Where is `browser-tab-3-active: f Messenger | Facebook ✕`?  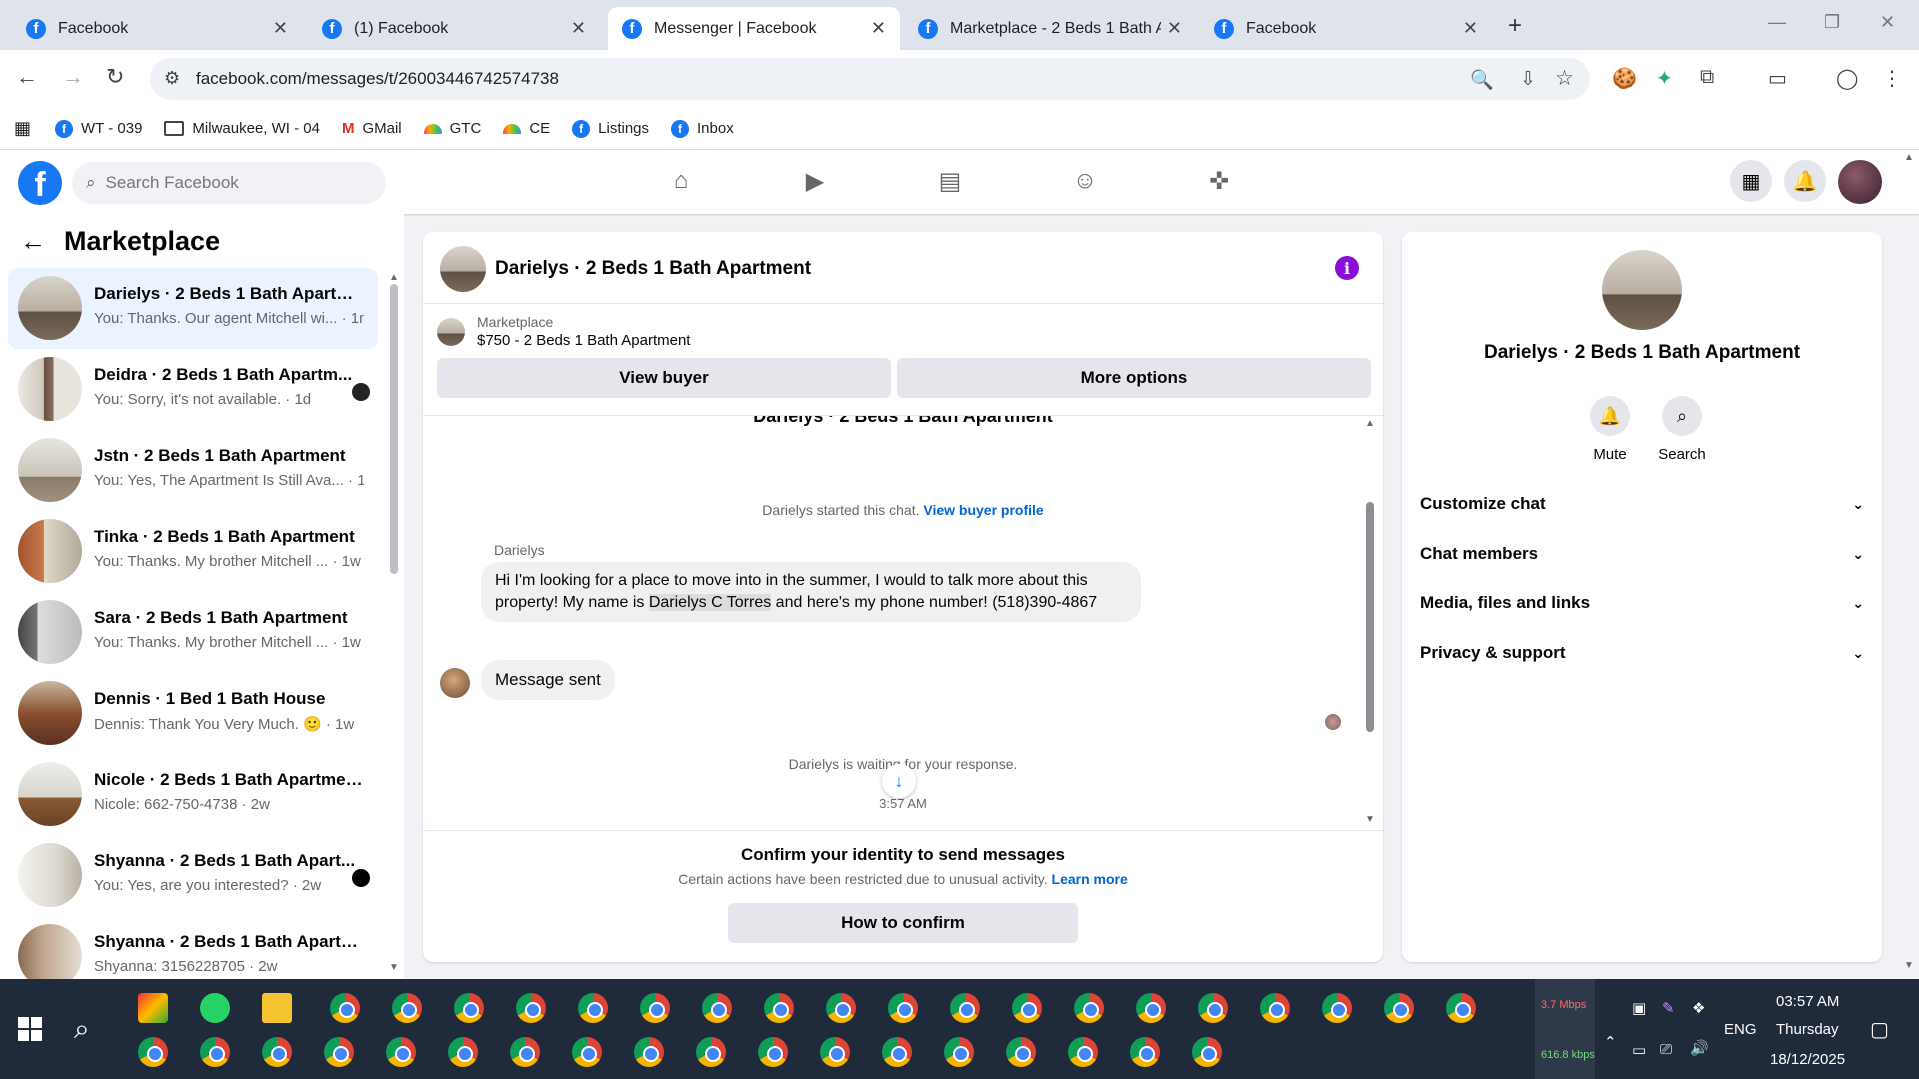
browser-tab-3-active: f Messenger | Facebook ✕ is located at coordinates (754, 28).